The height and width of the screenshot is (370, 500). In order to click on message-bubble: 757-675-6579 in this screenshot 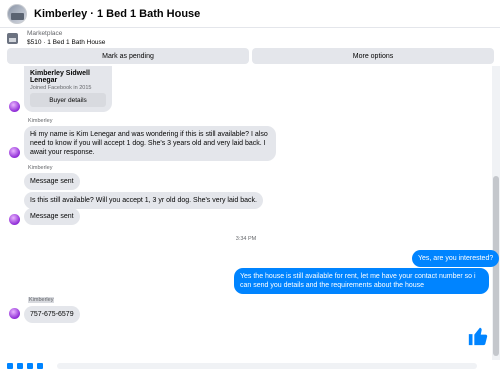, I will do `click(52, 314)`.